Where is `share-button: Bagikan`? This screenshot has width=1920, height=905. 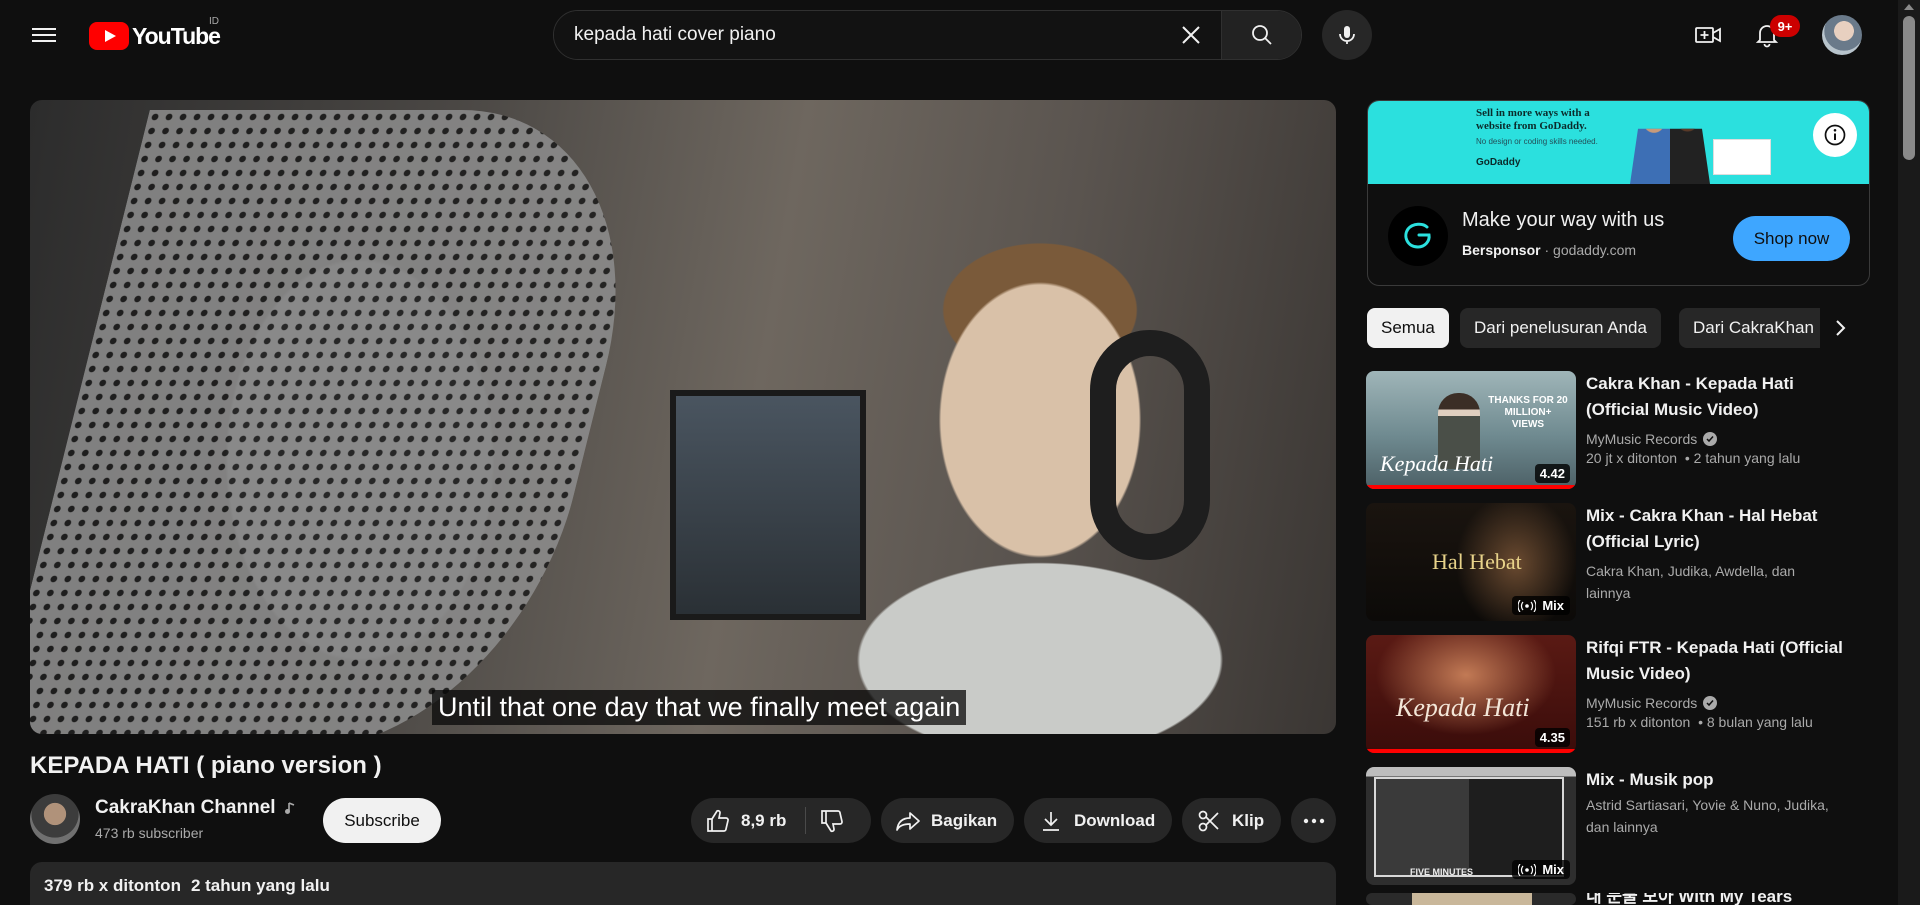 share-button: Bagikan is located at coordinates (947, 820).